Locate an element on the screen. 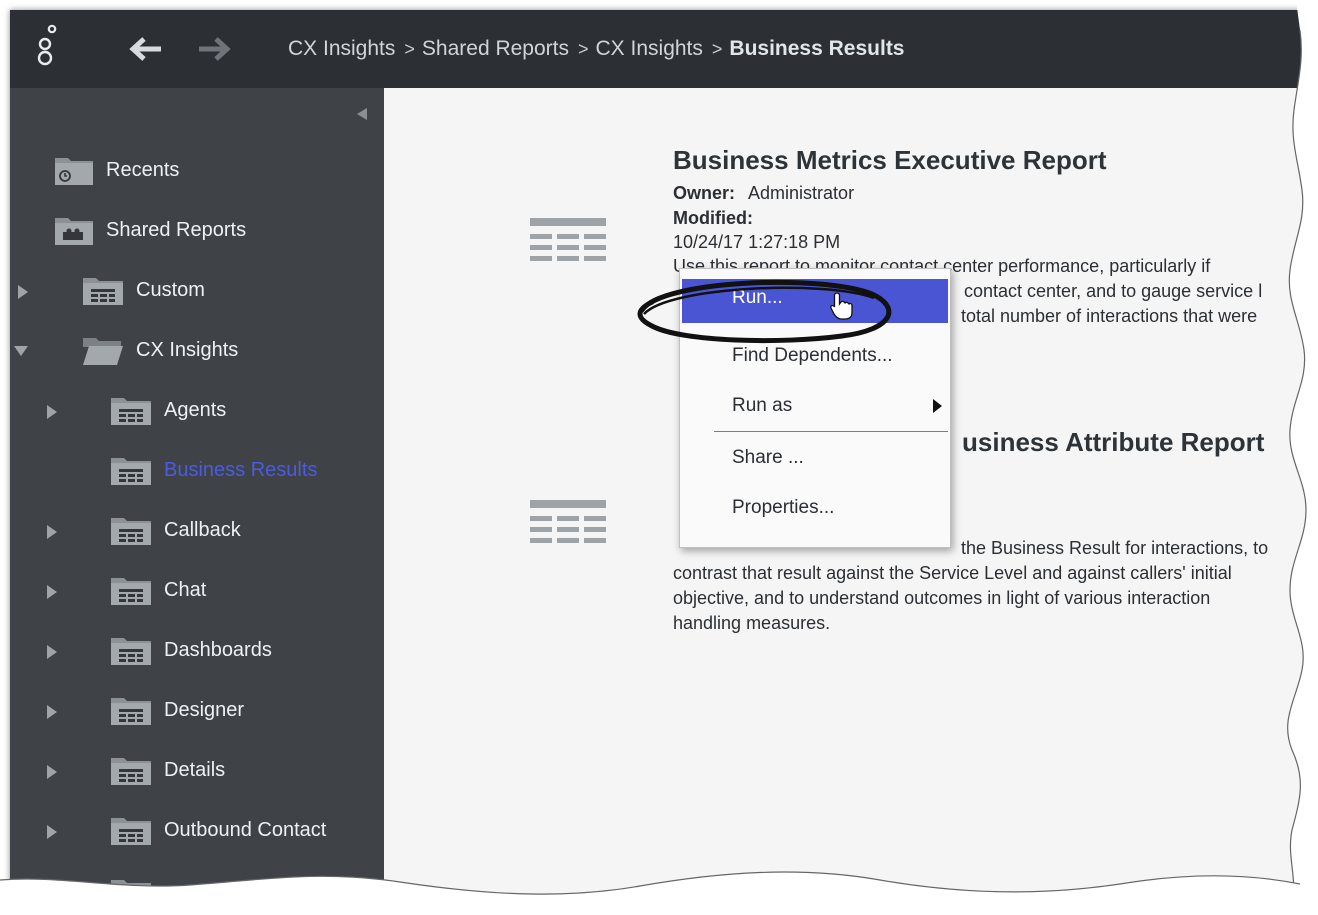 This screenshot has width=1318, height=915. report-owner: Owner: Administrator is located at coordinates (763, 193).